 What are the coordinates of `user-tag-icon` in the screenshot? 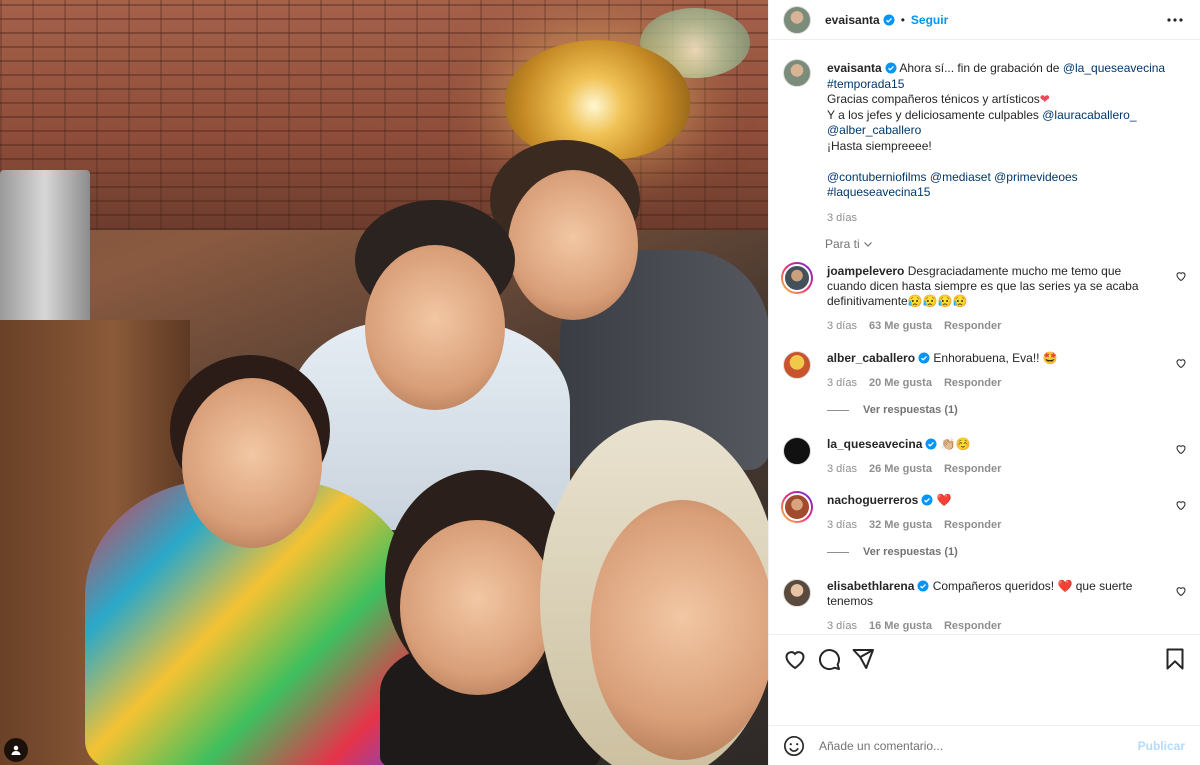 It's located at (16, 750).